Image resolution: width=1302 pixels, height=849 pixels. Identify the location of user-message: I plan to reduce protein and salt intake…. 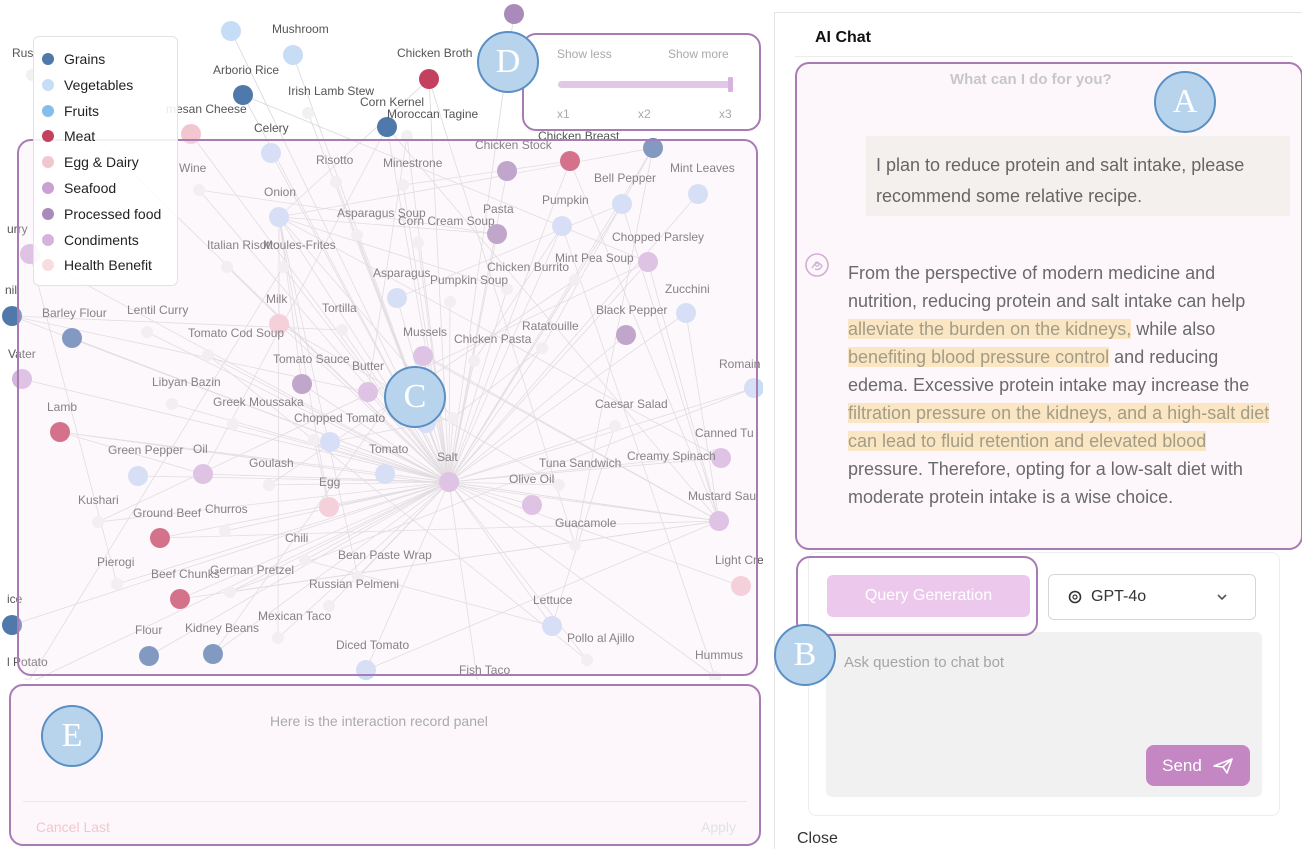
(1078, 176).